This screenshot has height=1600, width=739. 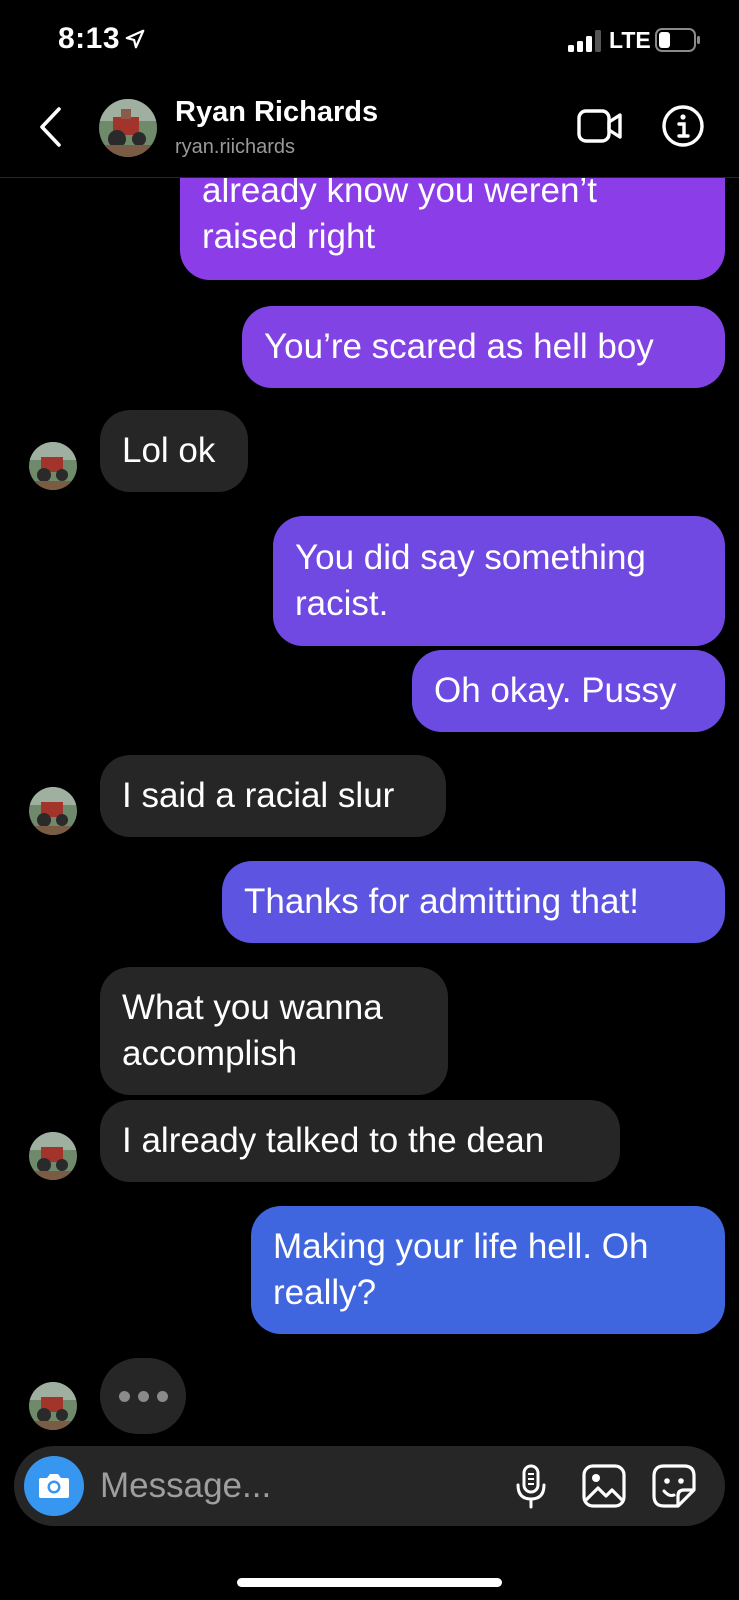 I want to click on gallery-icon, so click(x=604, y=1486).